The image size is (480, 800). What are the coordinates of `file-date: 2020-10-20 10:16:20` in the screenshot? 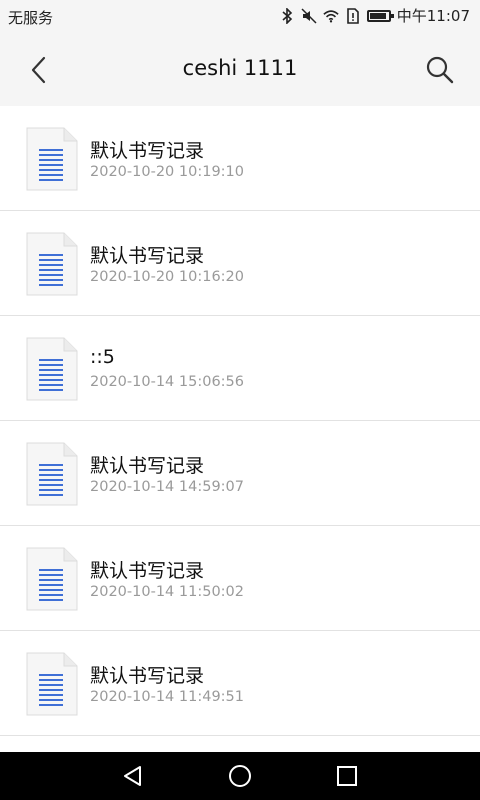 It's located at (167, 277).